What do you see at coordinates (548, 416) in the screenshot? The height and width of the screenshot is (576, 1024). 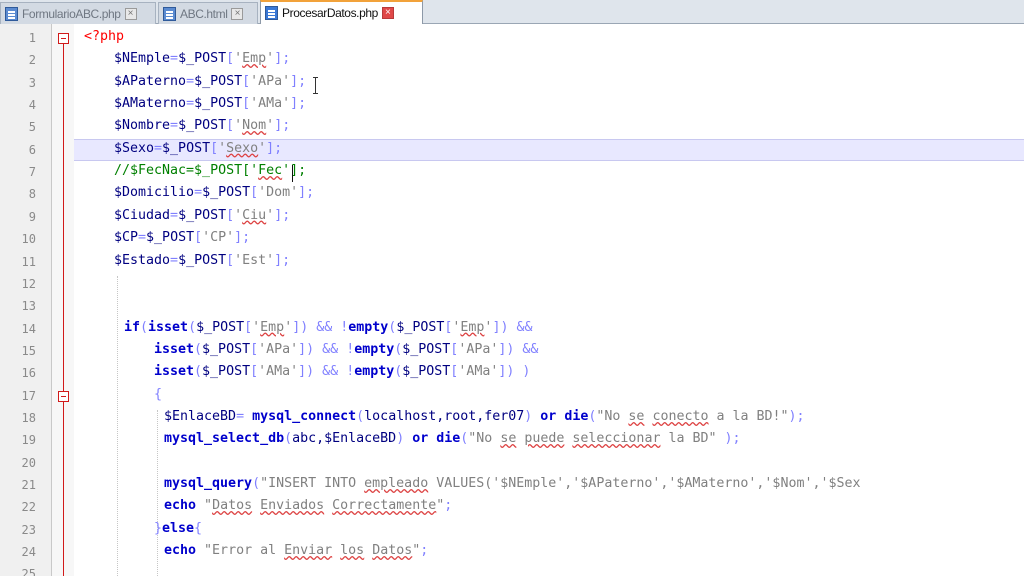 I see `code-token: or` at bounding box center [548, 416].